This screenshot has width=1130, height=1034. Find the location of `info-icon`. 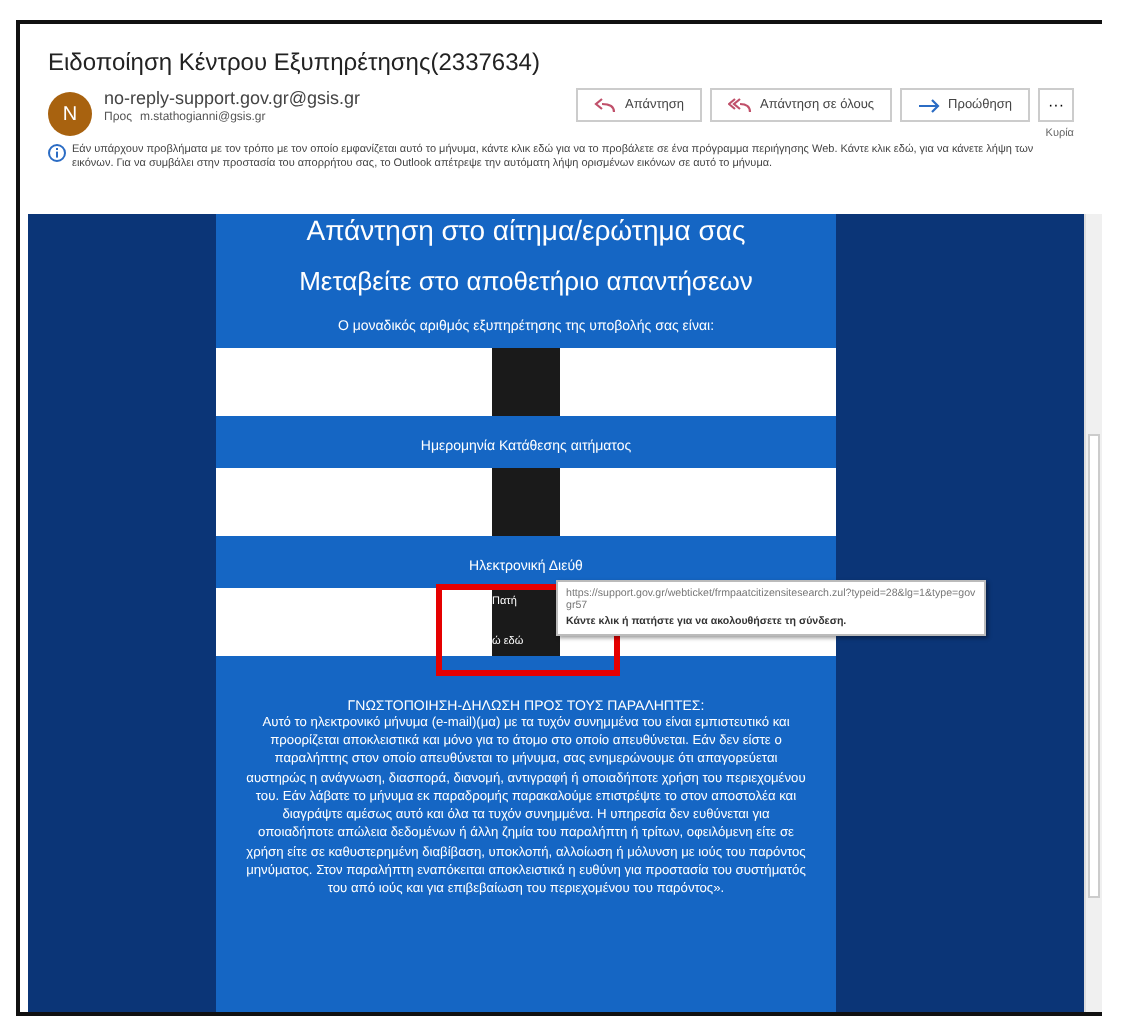

info-icon is located at coordinates (57, 153).